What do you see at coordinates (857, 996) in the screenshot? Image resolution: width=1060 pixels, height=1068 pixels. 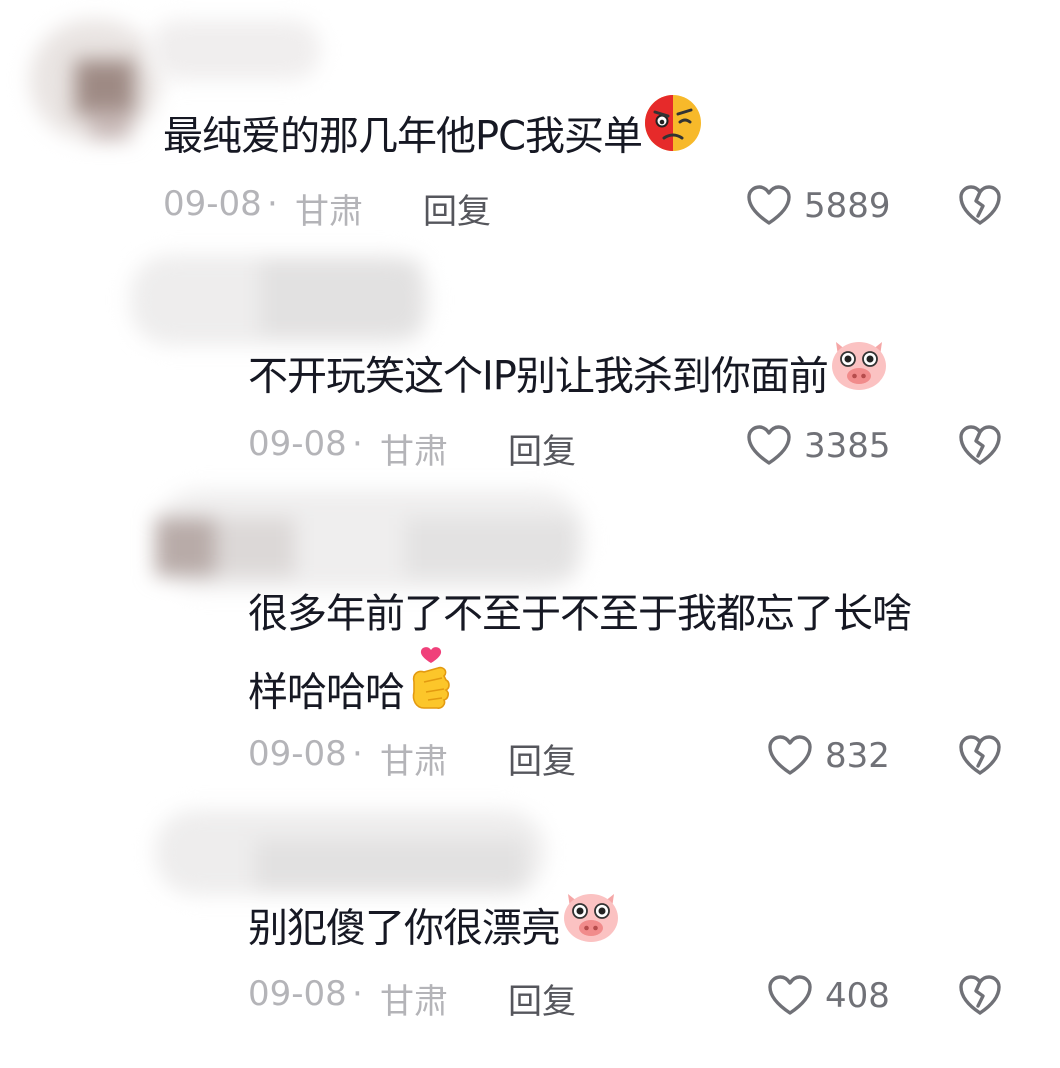 I see `like-count: 408` at bounding box center [857, 996].